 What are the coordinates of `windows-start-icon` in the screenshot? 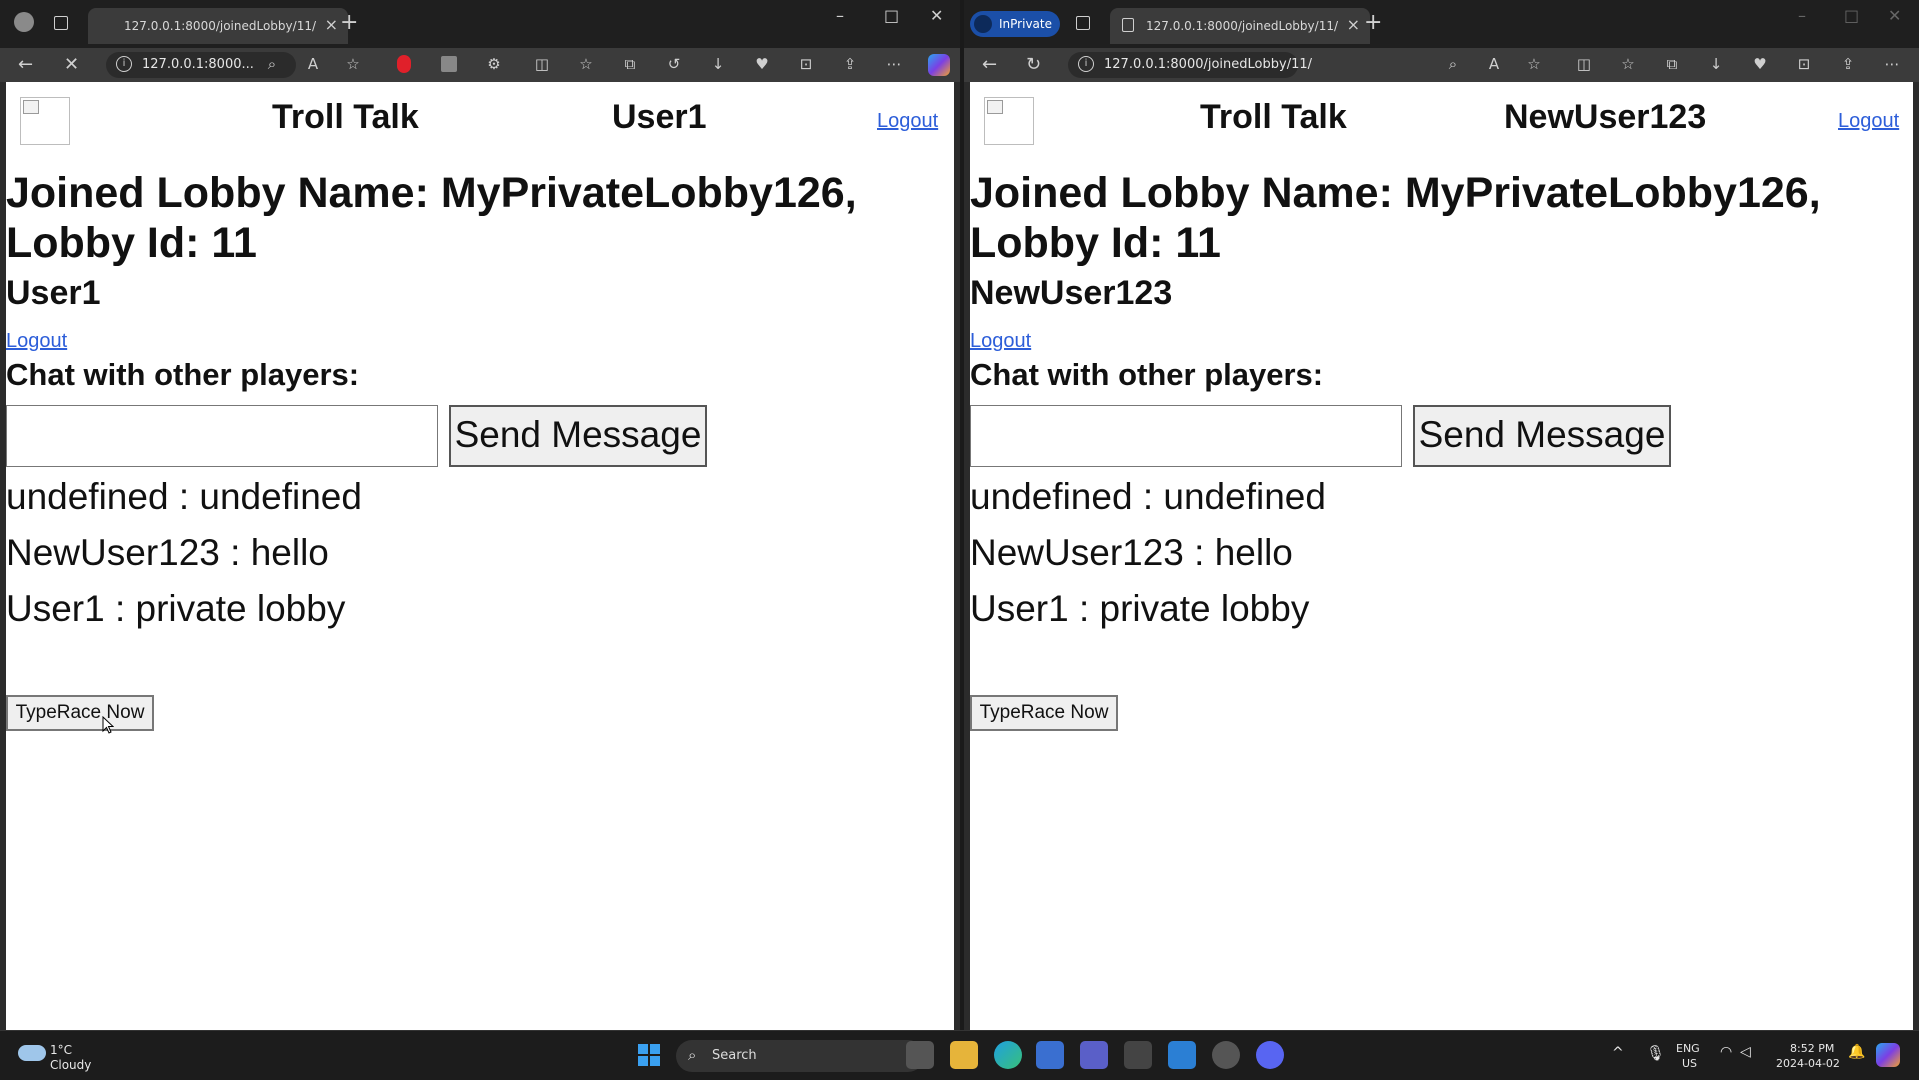 It's located at (649, 1055).